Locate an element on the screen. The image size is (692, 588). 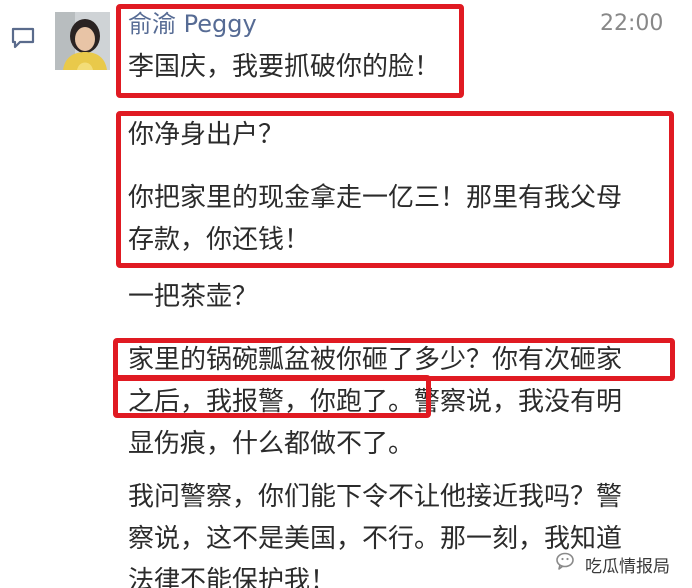
text-line: 存款，你还钱！ is located at coordinates (219, 240).